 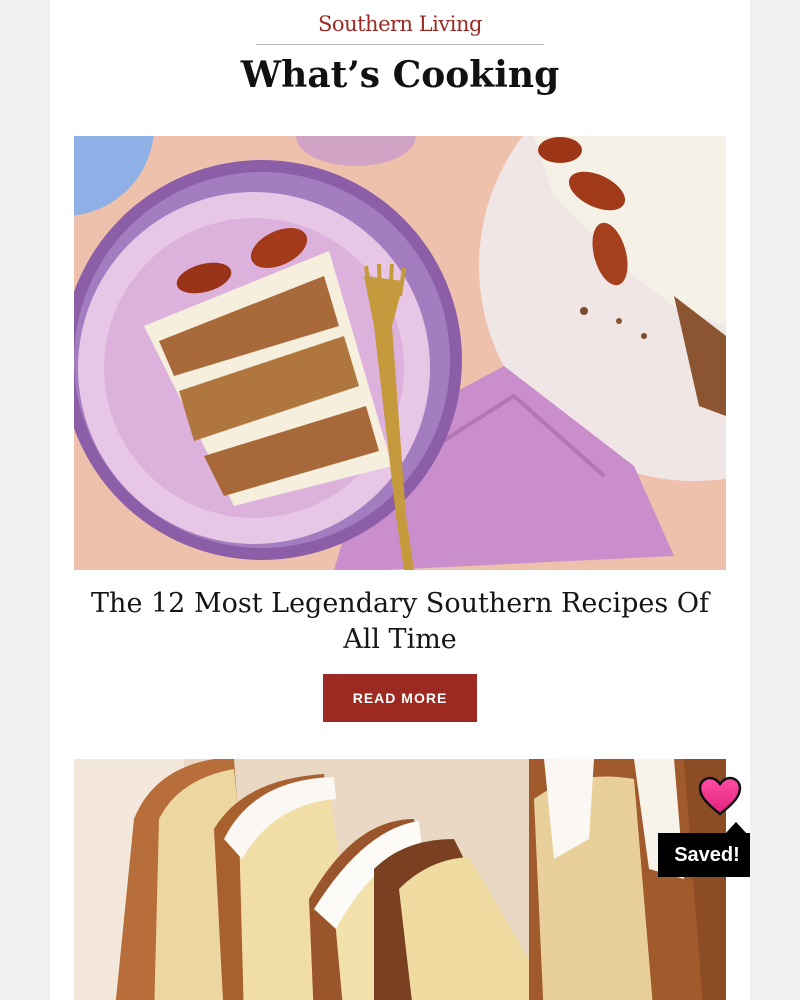 I want to click on header-divider, so click(x=400, y=44).